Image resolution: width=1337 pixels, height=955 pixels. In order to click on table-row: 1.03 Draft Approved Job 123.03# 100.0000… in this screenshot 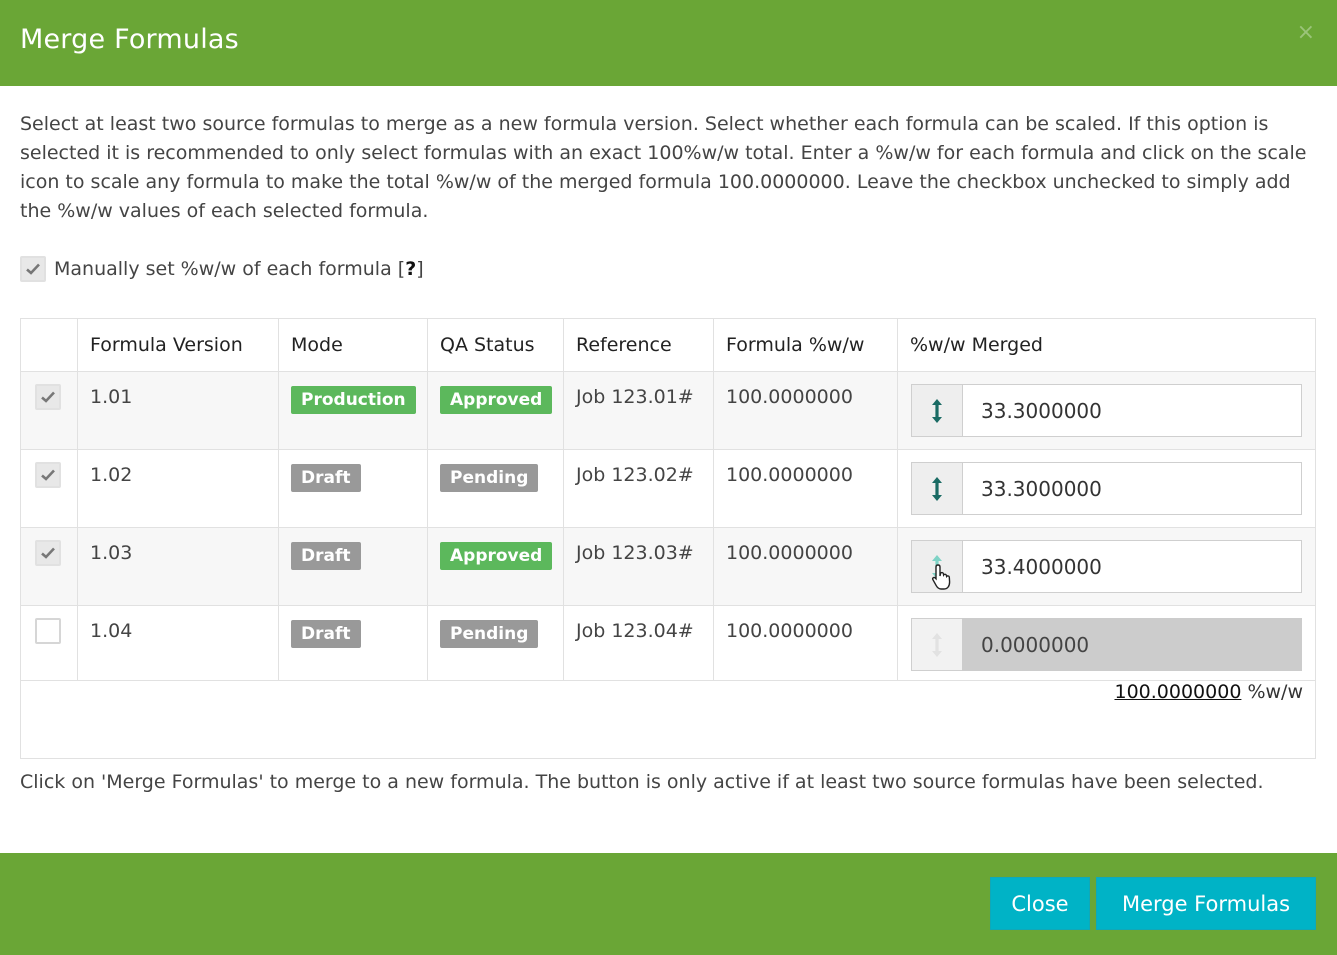, I will do `click(668, 566)`.